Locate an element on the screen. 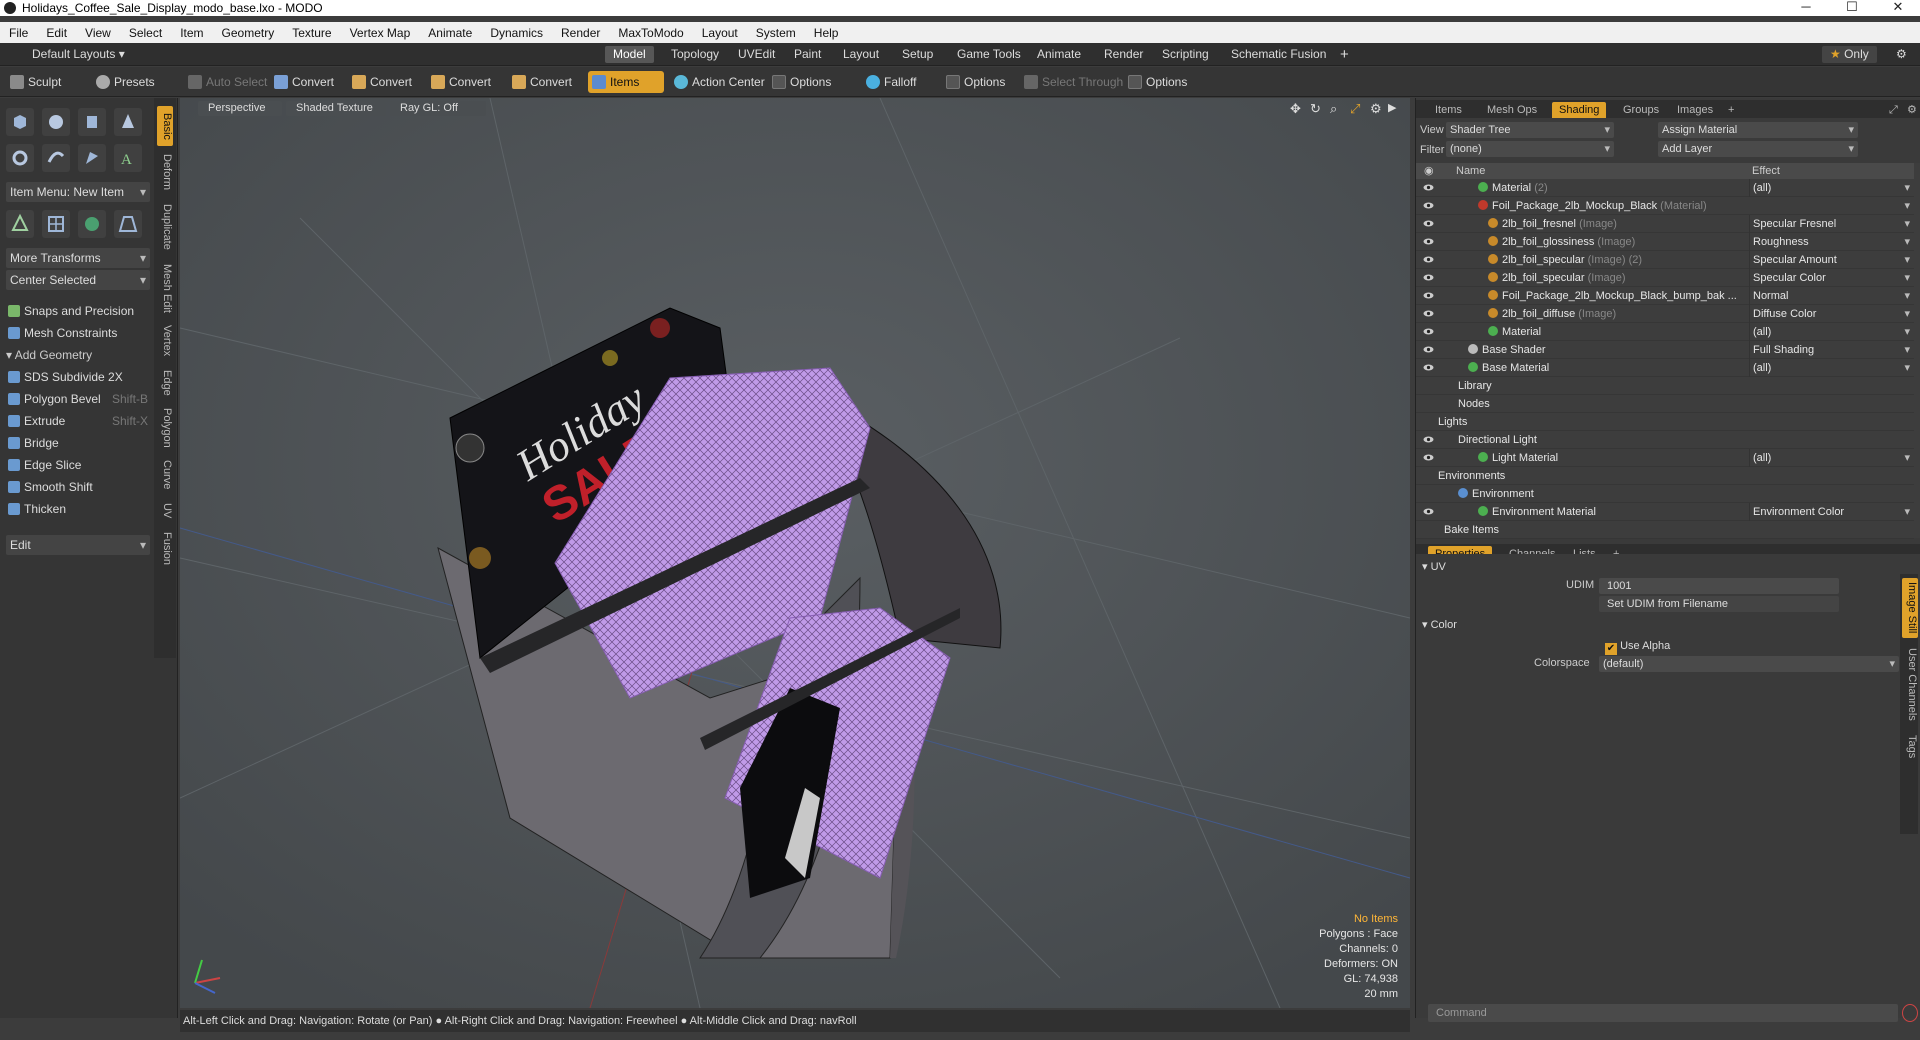  settings-gear-icon: ⚙ is located at coordinates (1901, 54).